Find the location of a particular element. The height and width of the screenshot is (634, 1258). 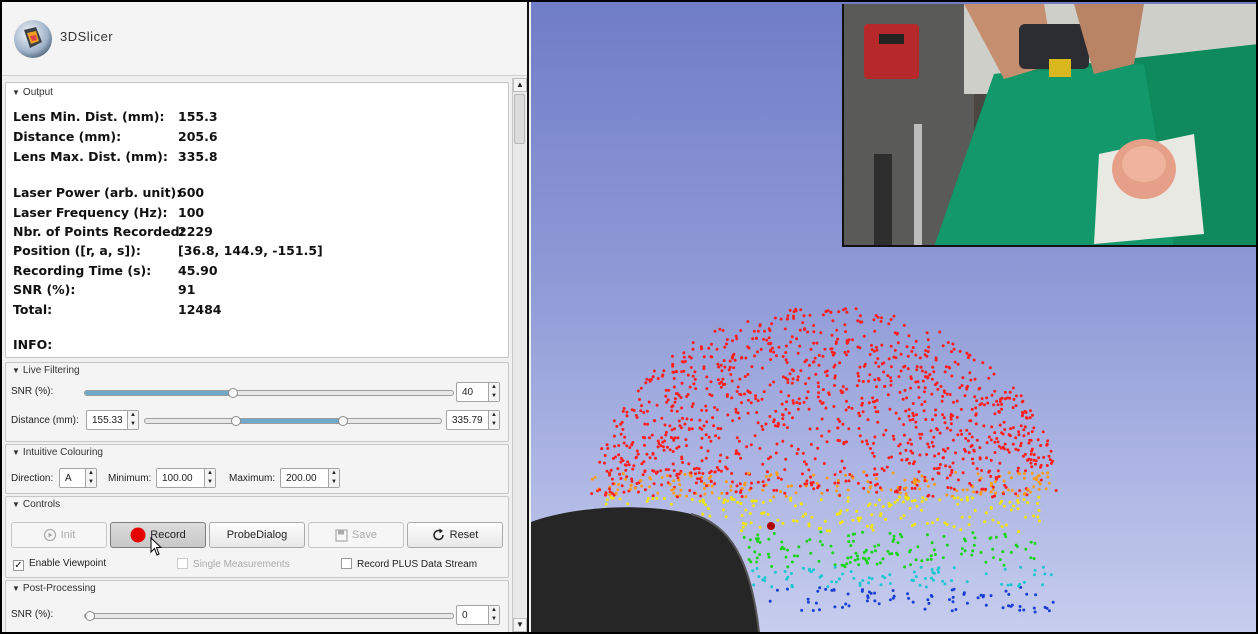

single-measurements-checkbox: Single Measurements is located at coordinates (233, 564).